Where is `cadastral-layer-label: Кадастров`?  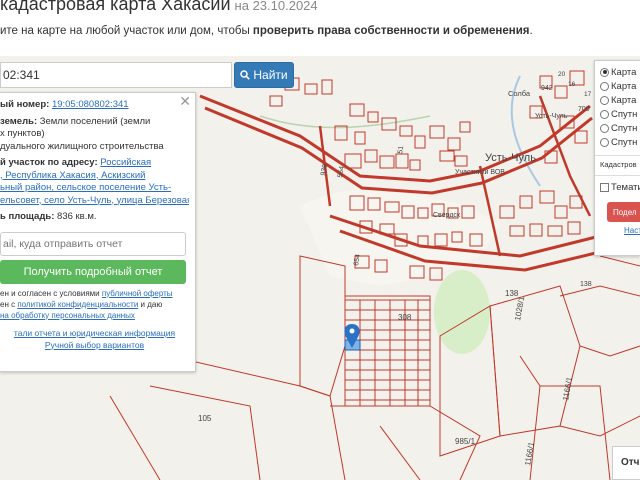
cadastral-layer-label: Кадастров is located at coordinates (618, 164).